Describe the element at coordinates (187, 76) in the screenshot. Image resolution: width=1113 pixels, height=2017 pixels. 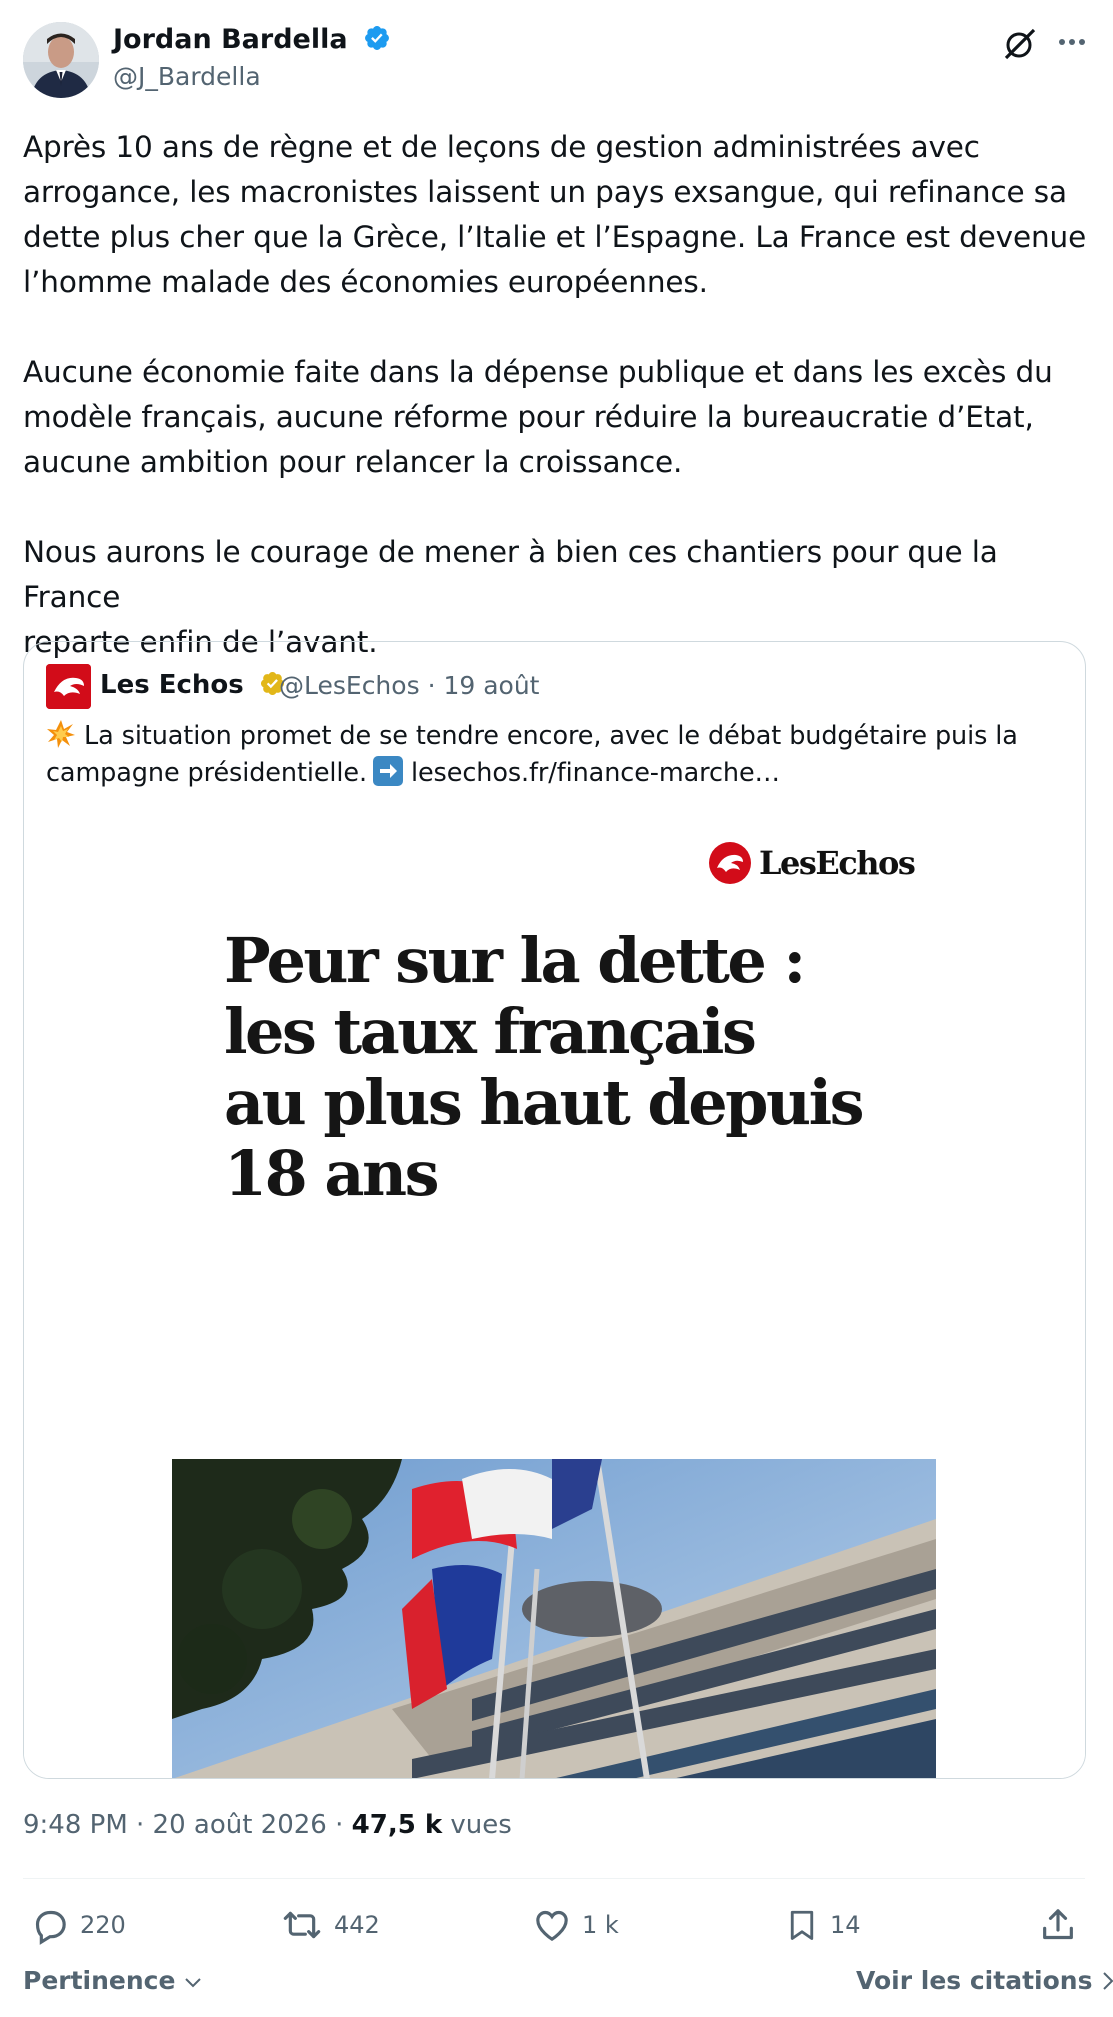
I see `author-handle: @J_Bardella` at that location.